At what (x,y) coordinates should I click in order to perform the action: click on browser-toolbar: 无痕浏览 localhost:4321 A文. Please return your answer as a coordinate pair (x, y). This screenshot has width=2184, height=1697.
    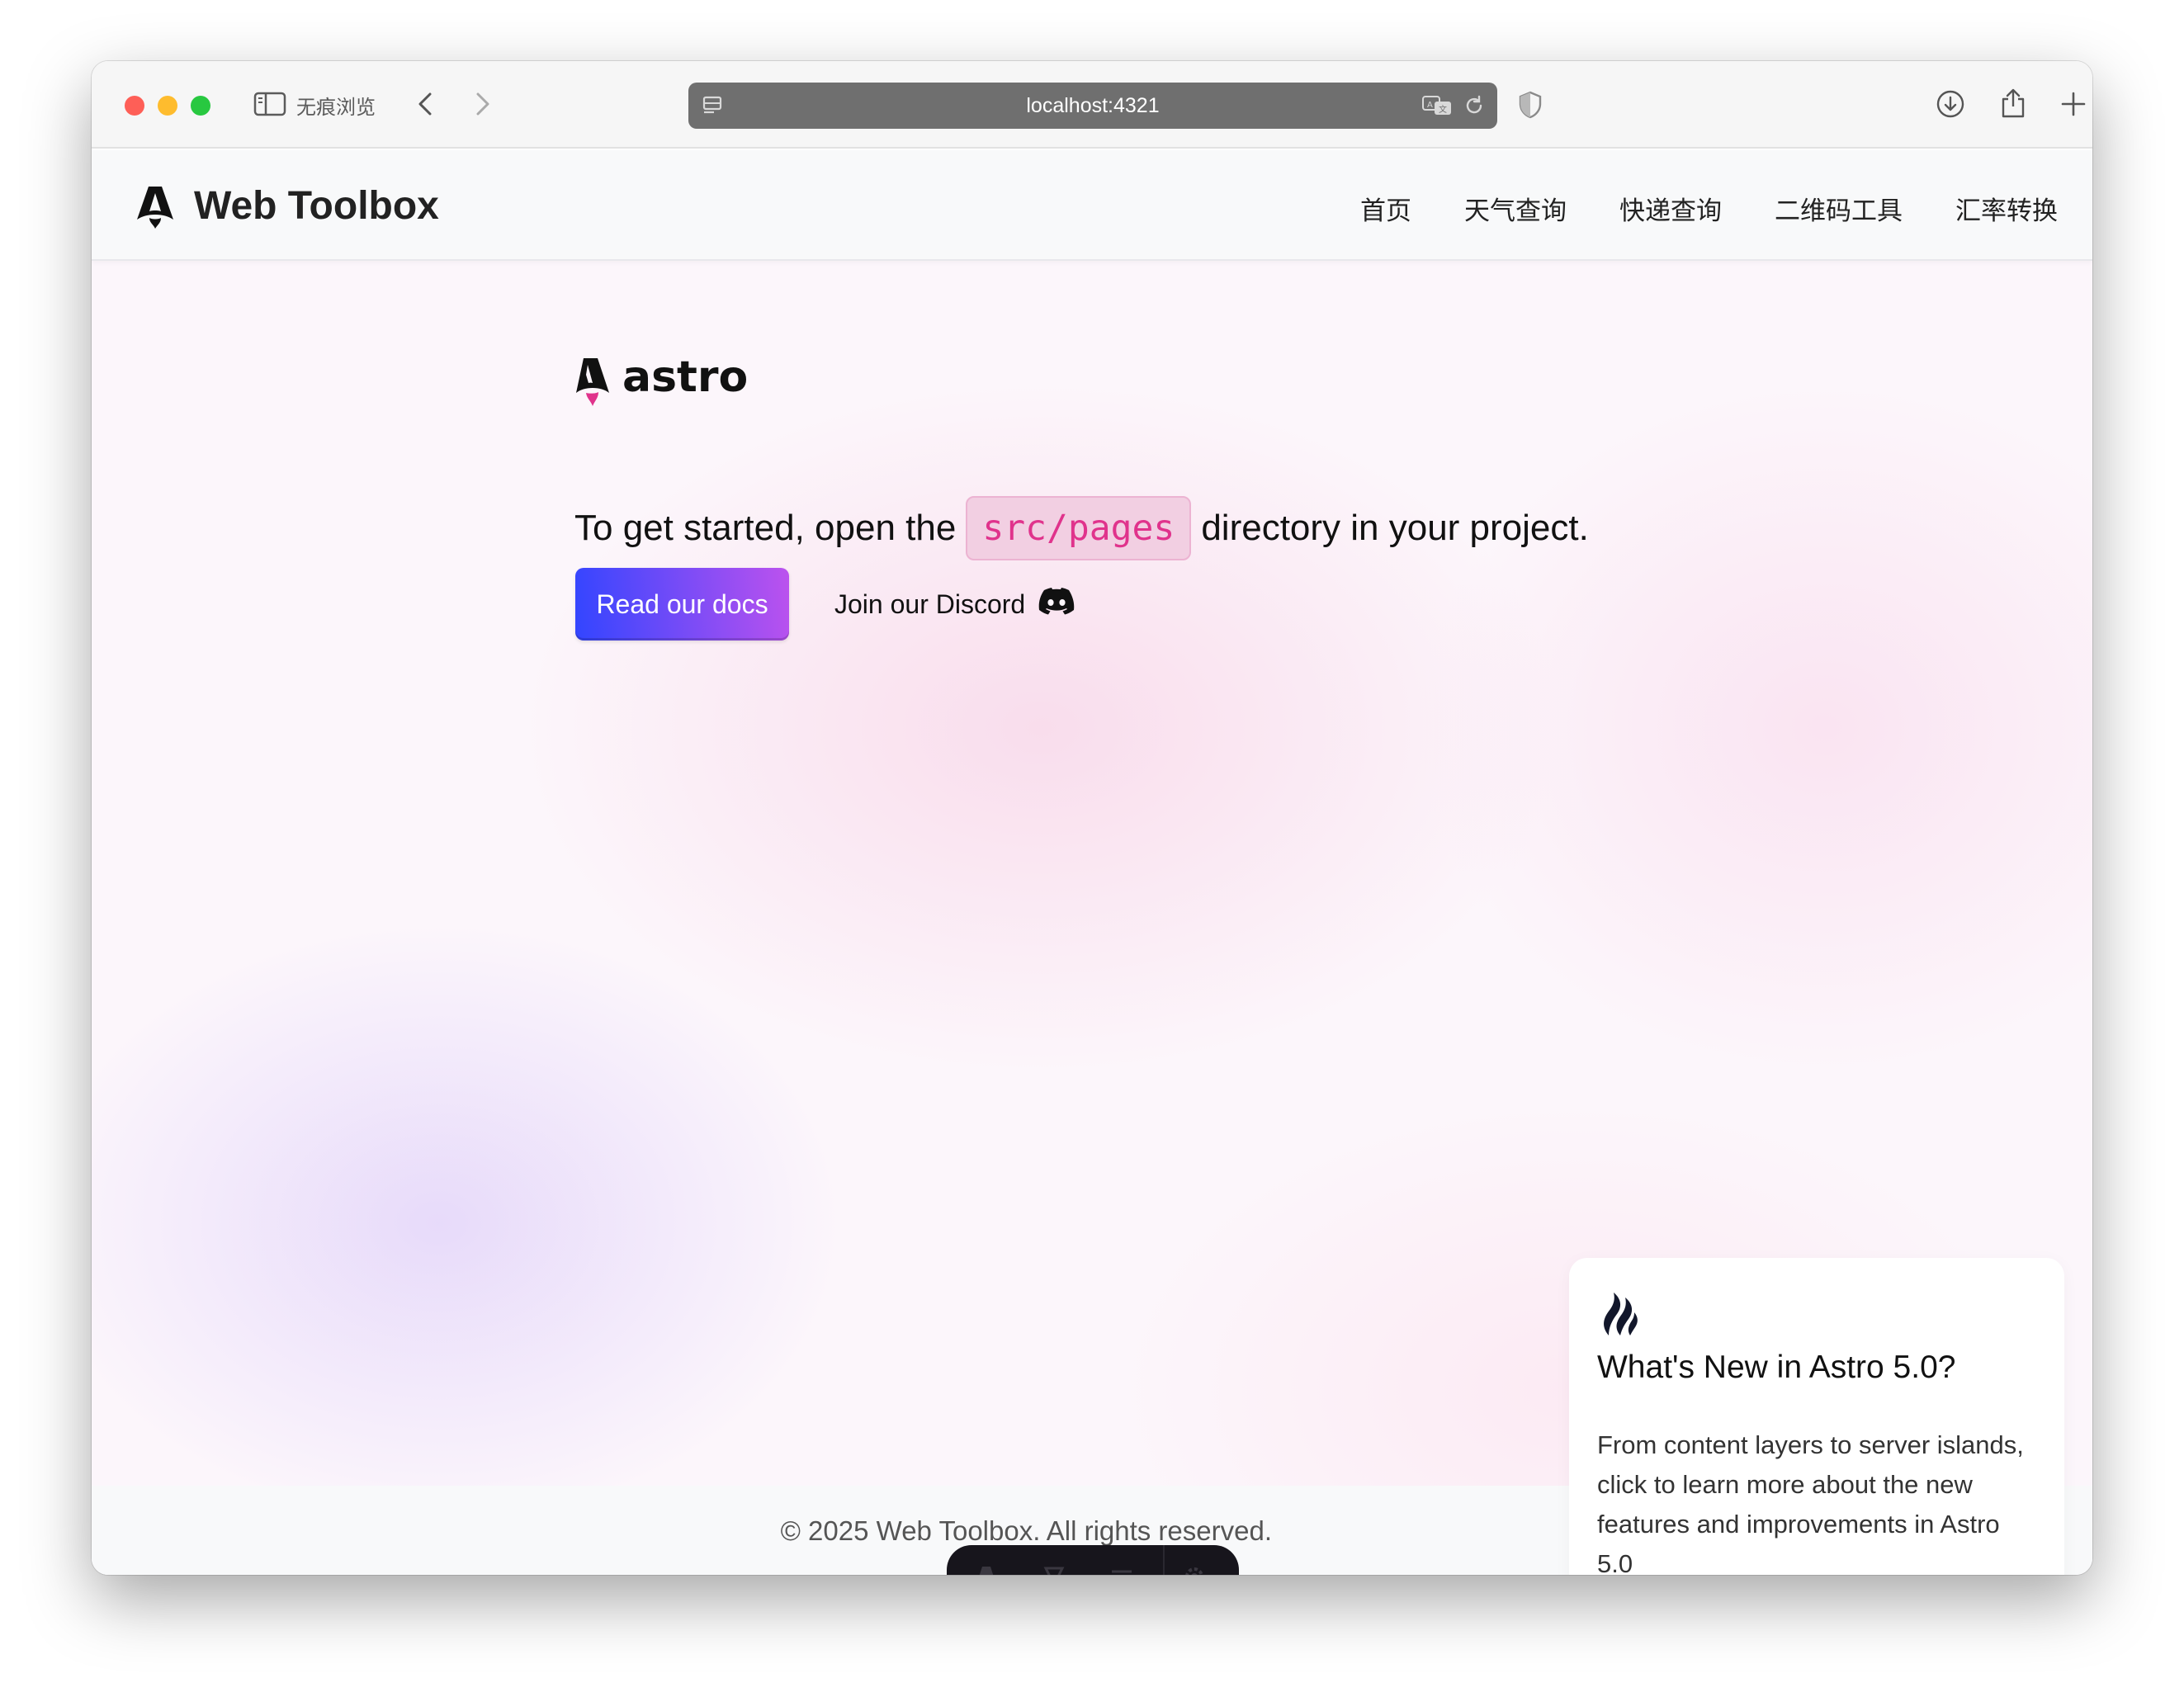
    Looking at the image, I should click on (1092, 105).